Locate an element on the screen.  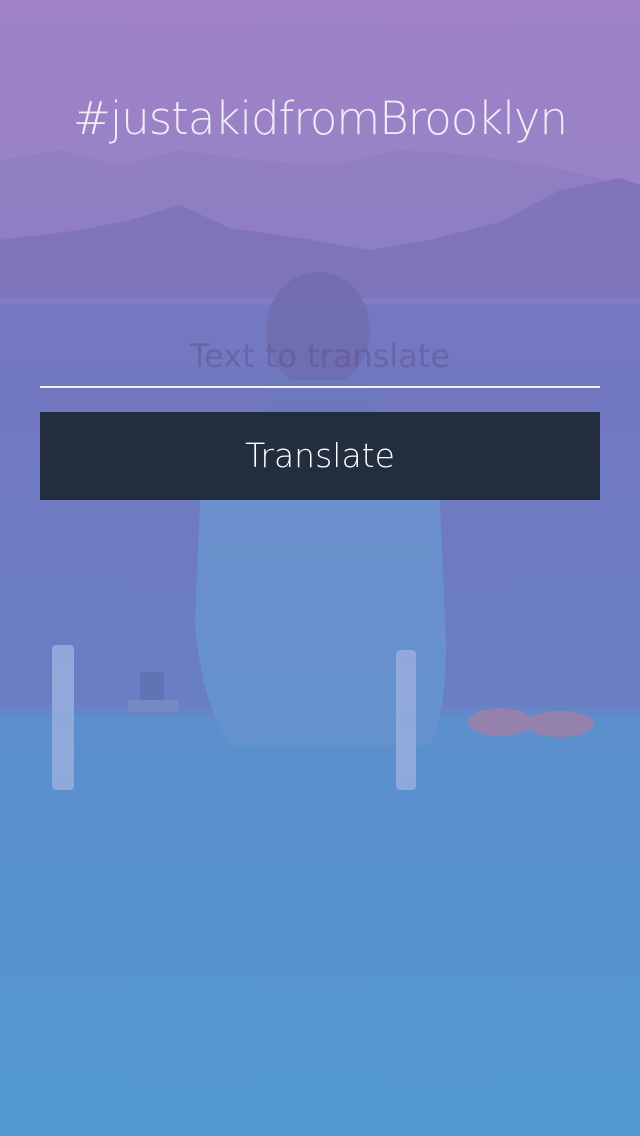
page-title: #justakidfromBrooklyn is located at coordinates (320, 118).